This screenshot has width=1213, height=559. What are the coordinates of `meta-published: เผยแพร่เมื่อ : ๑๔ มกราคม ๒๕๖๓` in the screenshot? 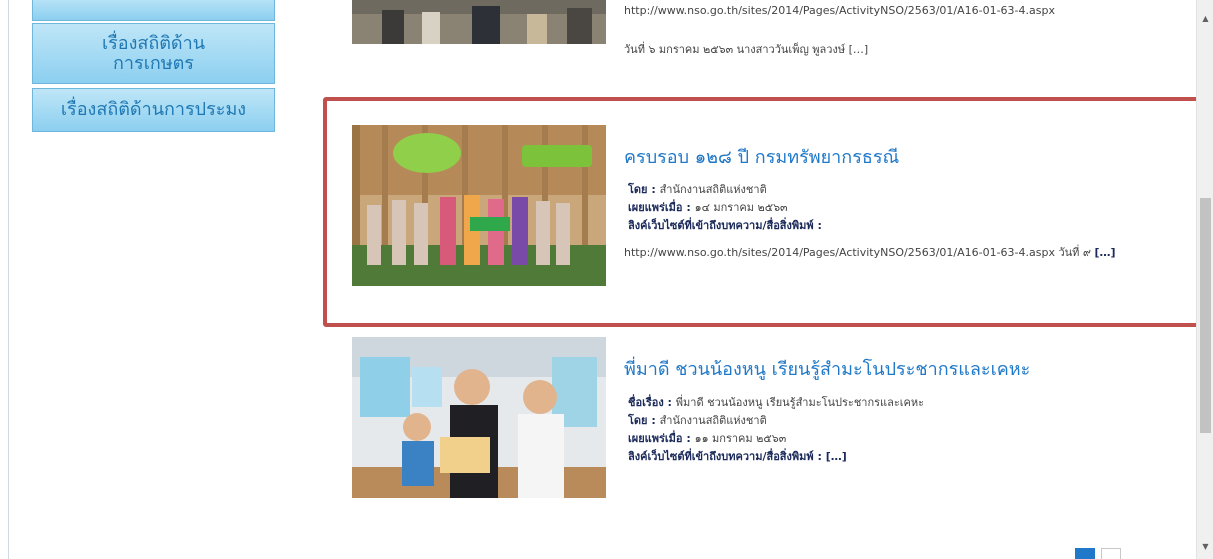 It's located at (708, 207).